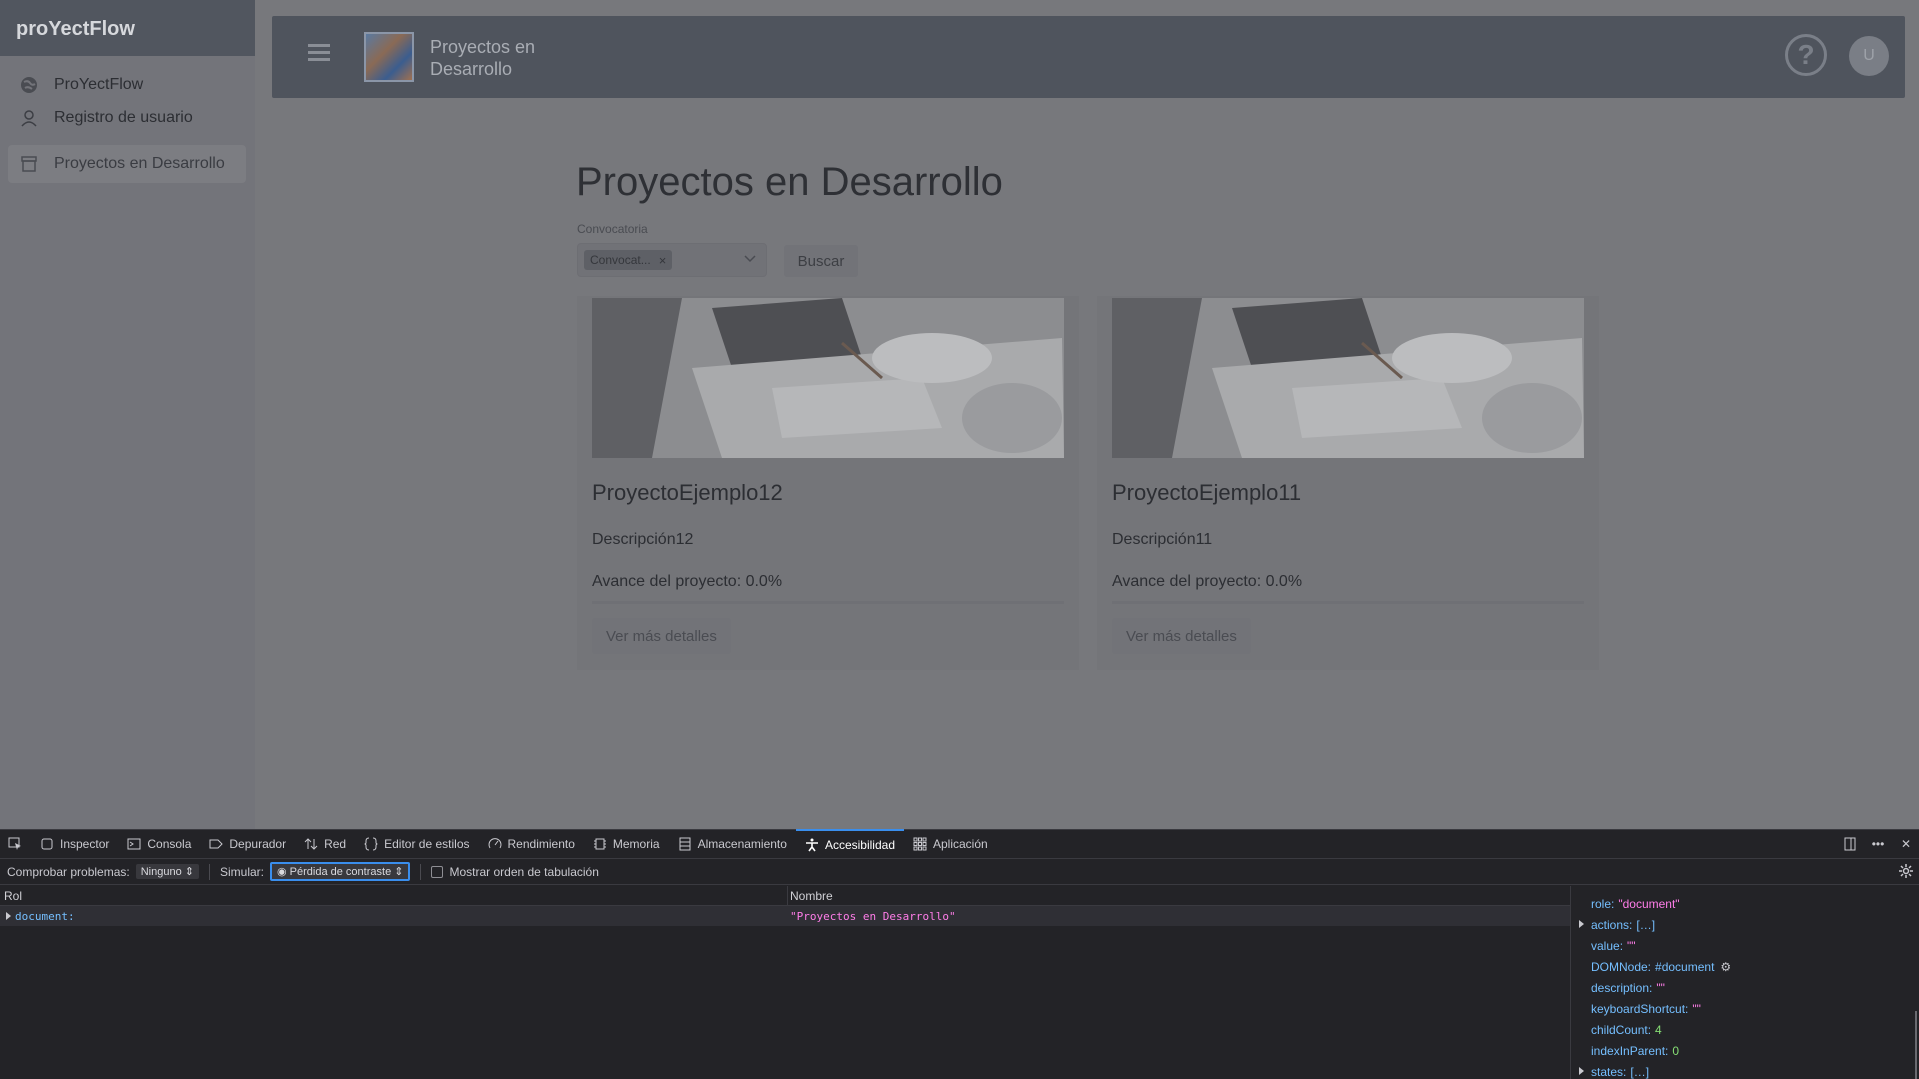  I want to click on convocatoria-select: Convocat... ×, so click(672, 260).